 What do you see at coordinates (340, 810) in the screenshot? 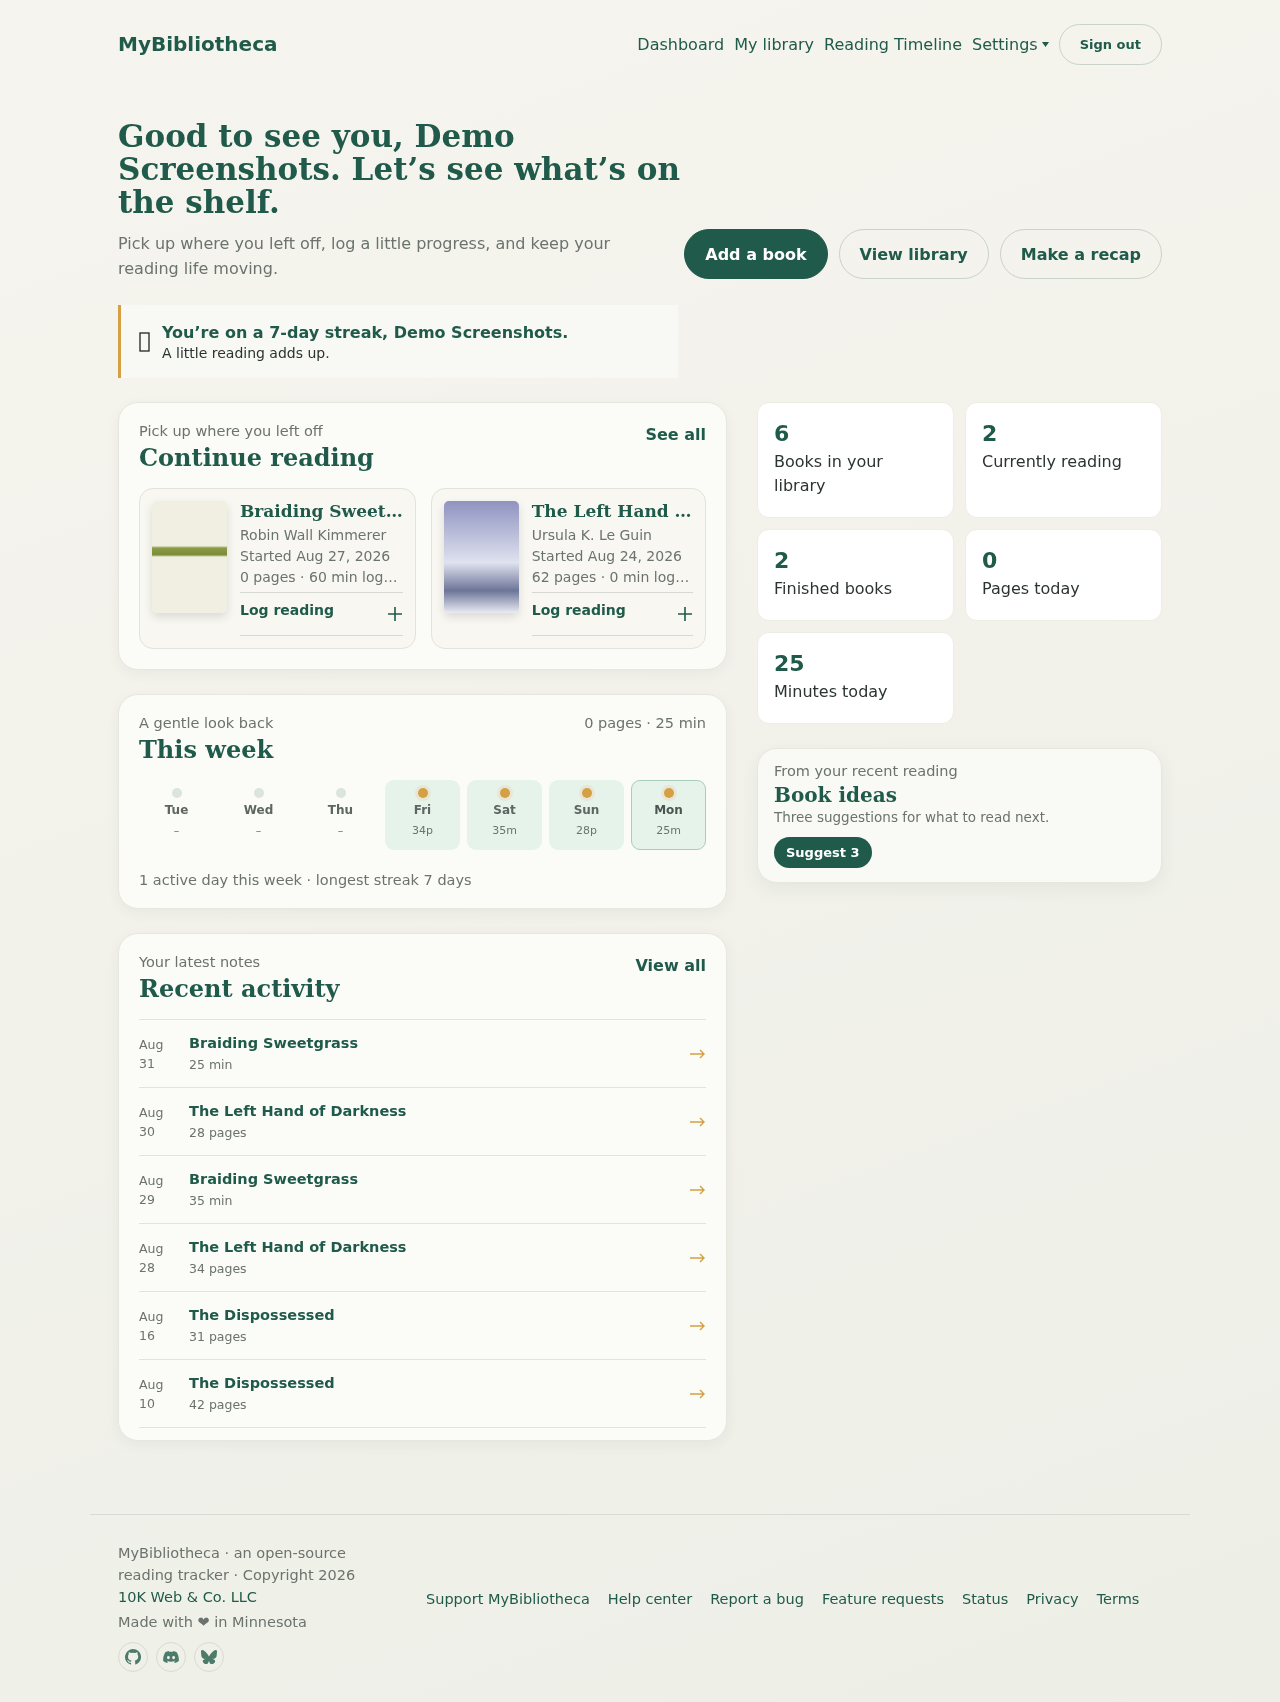
I see `day-label: Thu` at bounding box center [340, 810].